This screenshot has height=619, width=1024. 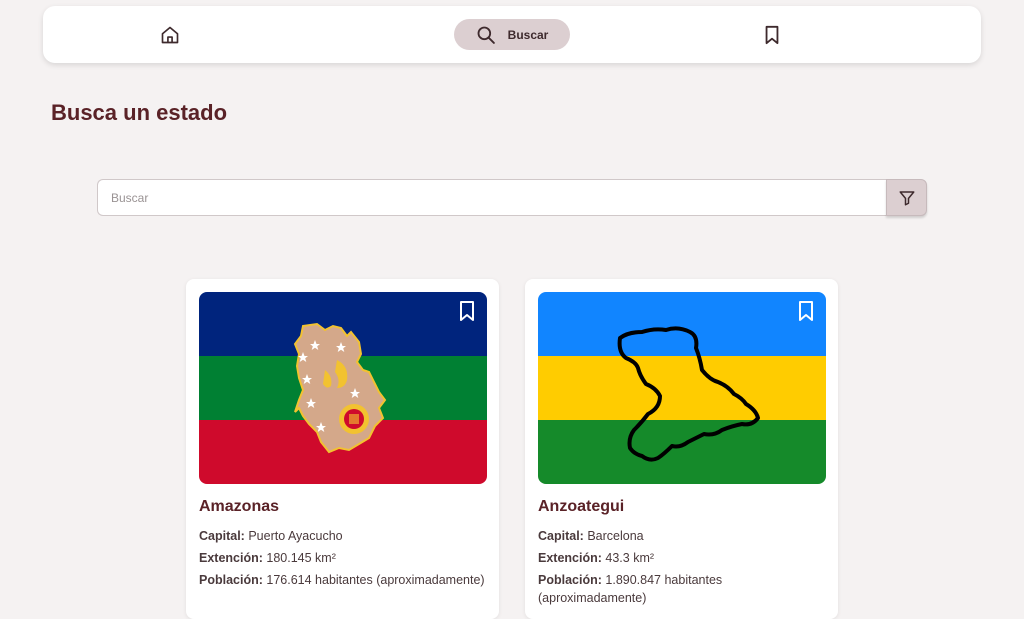 I want to click on search-input, so click(x=491, y=197).